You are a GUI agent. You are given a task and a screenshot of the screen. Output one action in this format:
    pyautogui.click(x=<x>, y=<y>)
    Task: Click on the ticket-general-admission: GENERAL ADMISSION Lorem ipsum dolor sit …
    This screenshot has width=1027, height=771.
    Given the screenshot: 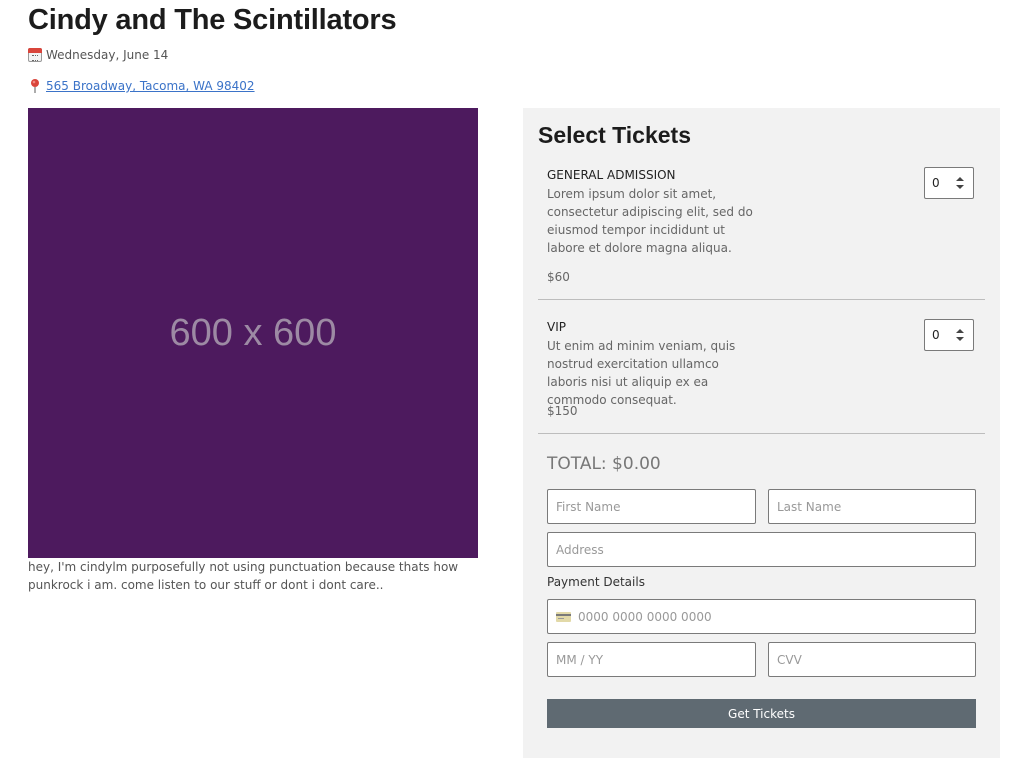 What is the action you would take?
    pyautogui.click(x=761, y=233)
    